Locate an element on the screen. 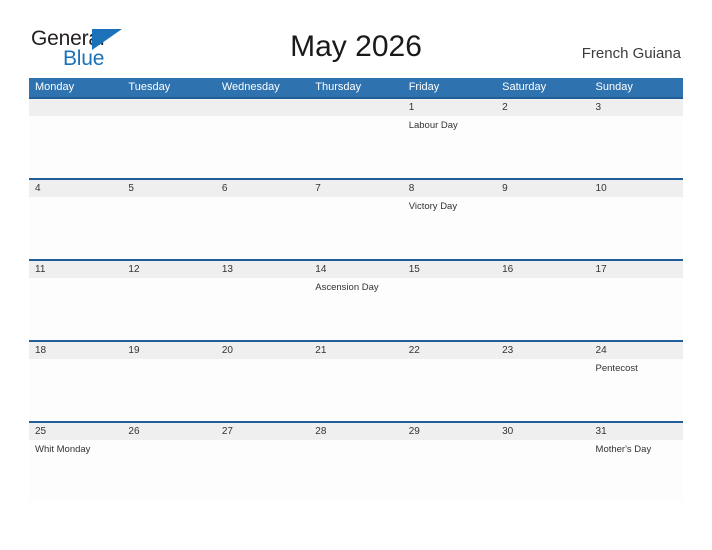 The width and height of the screenshot is (712, 550). weekday-saturday: Saturday is located at coordinates (524, 87).